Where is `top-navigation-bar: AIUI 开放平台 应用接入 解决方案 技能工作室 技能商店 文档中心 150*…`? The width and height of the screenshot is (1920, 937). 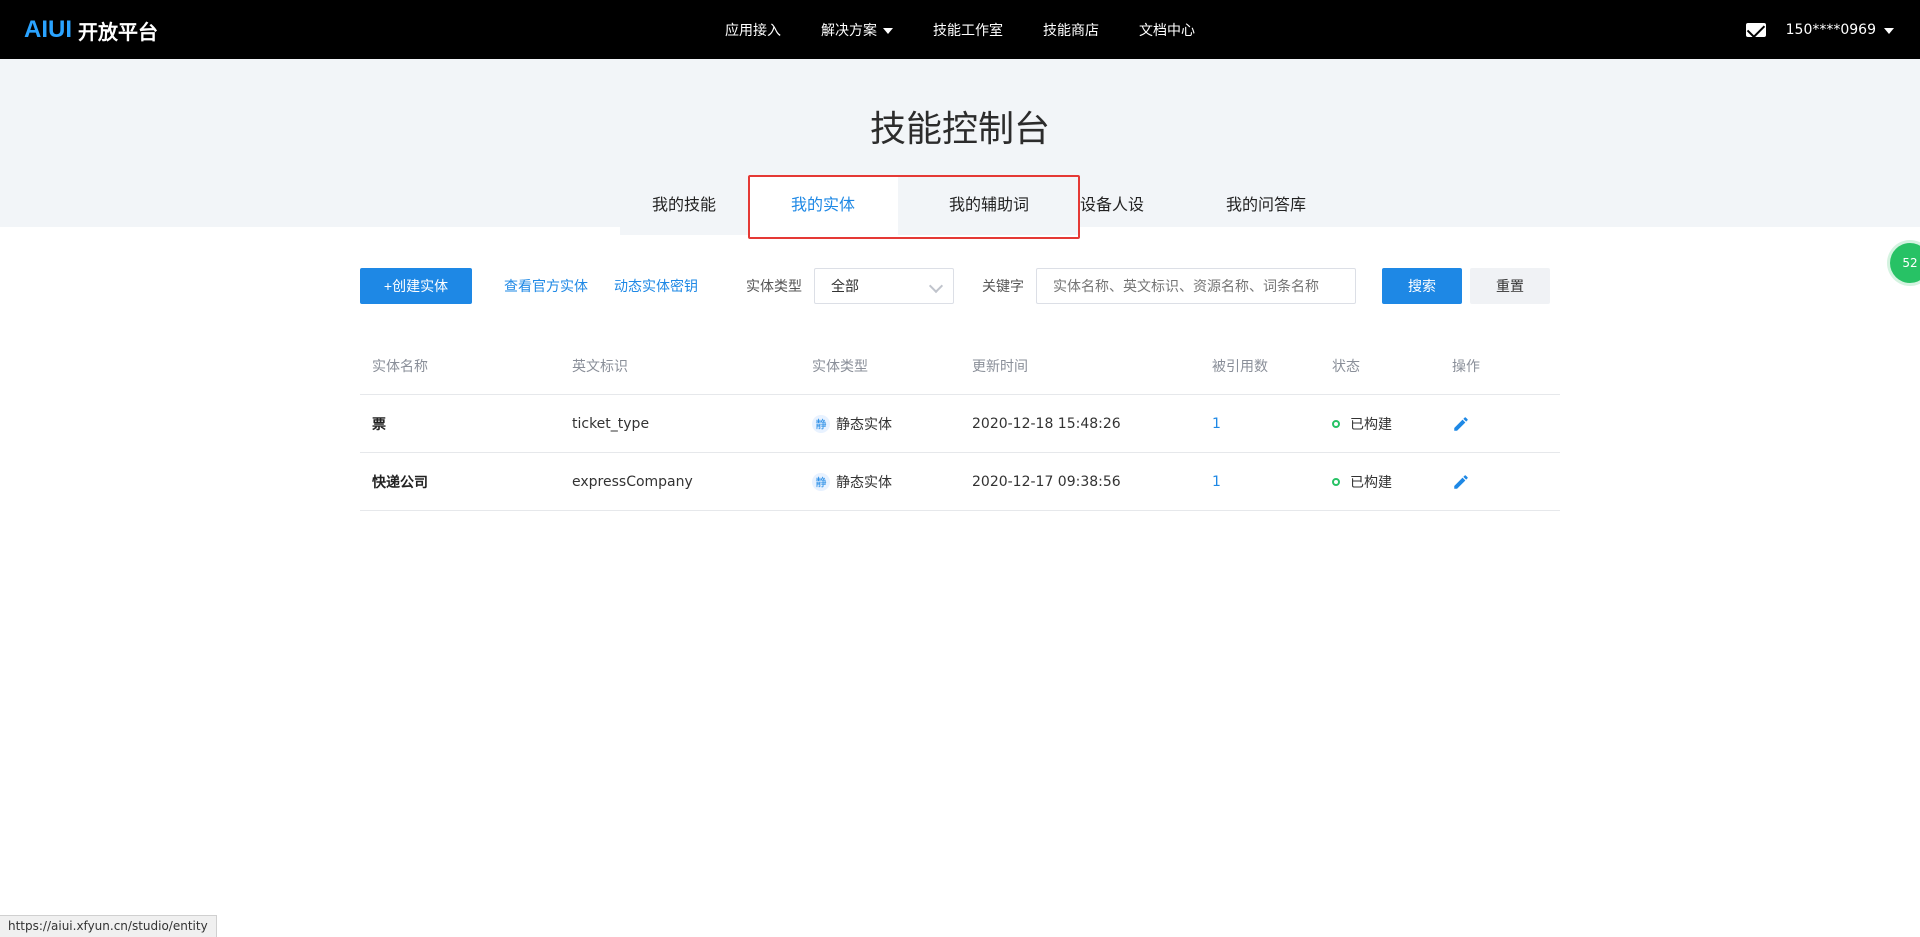 top-navigation-bar: AIUI 开放平台 应用接入 解决方案 技能工作室 技能商店 文档中心 150*… is located at coordinates (960, 29).